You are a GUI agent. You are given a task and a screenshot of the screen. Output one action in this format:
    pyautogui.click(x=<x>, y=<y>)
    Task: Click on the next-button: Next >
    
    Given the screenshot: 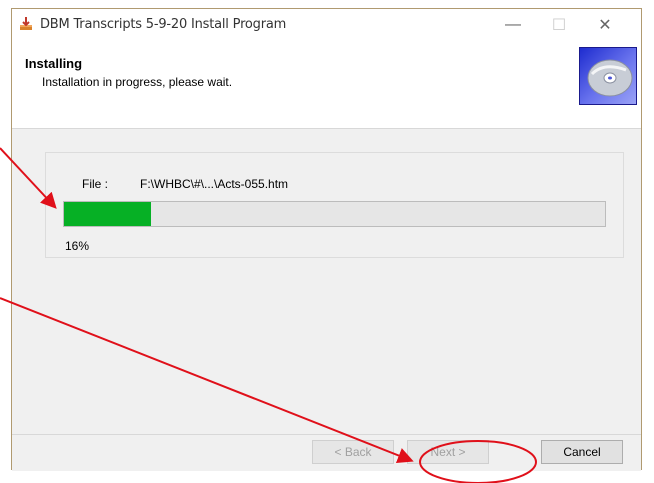 What is the action you would take?
    pyautogui.click(x=448, y=452)
    